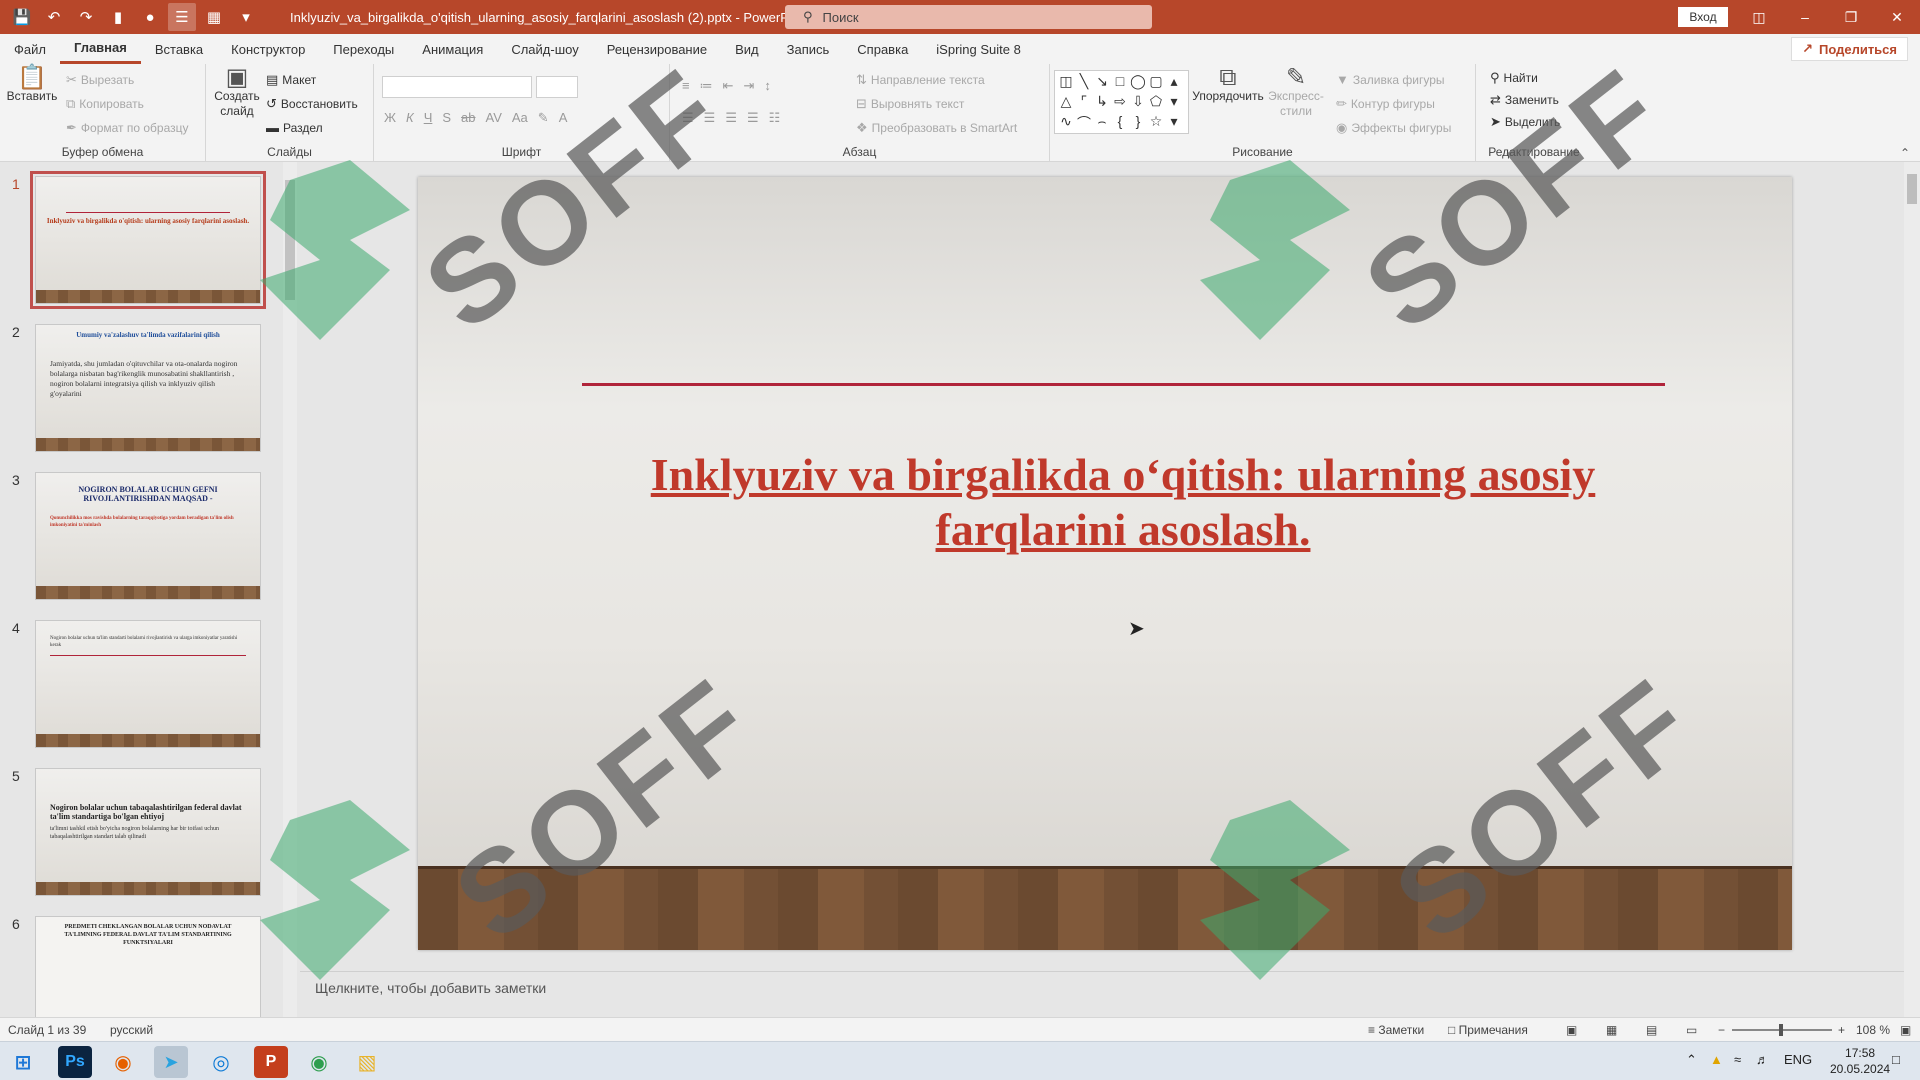 The width and height of the screenshot is (1920, 1080). What do you see at coordinates (1102, 994) in the screenshot?
I see `notes-pane: Щелкните, чтобы добавить заметки` at bounding box center [1102, 994].